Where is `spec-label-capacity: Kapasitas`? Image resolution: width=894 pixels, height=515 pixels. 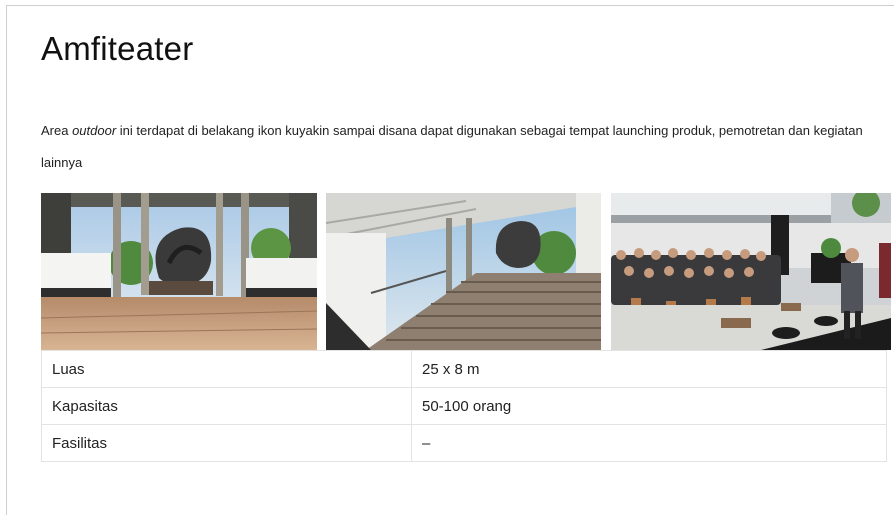
spec-label-capacity: Kapasitas is located at coordinates (226, 406).